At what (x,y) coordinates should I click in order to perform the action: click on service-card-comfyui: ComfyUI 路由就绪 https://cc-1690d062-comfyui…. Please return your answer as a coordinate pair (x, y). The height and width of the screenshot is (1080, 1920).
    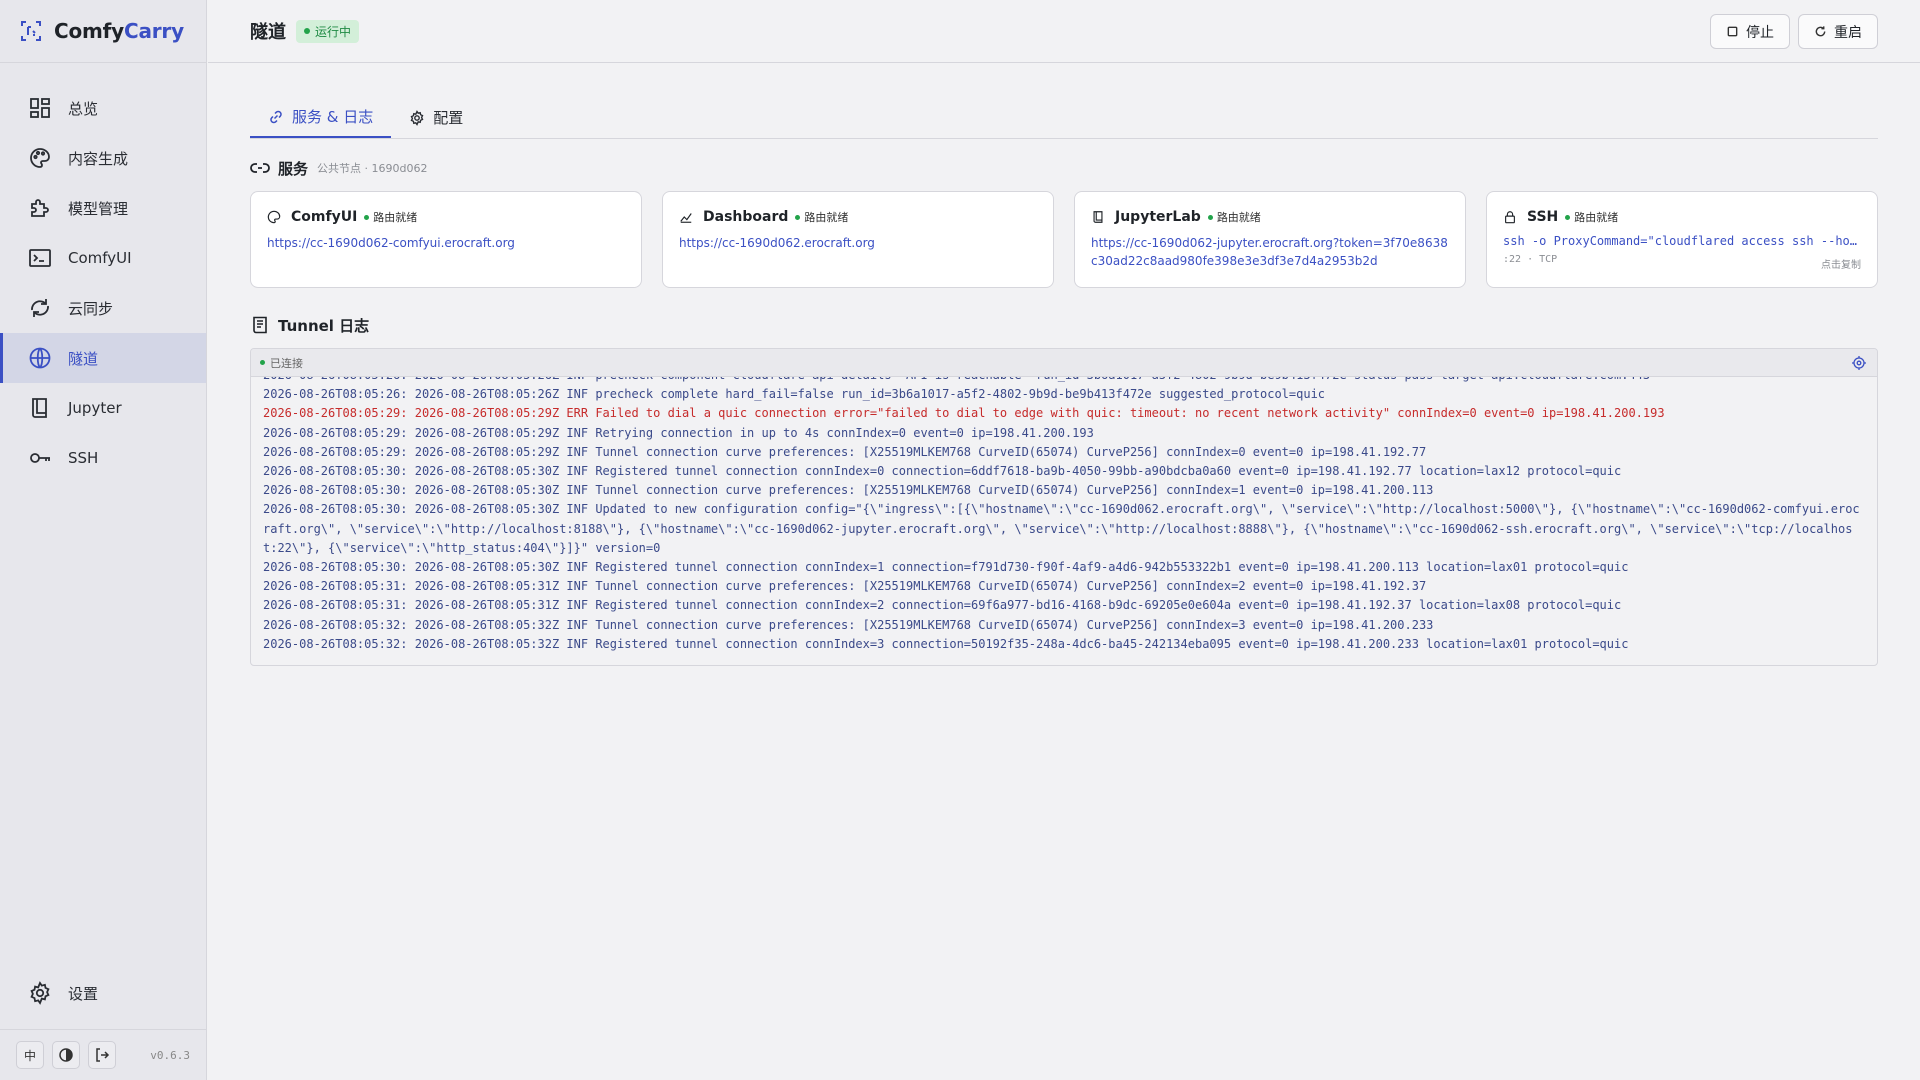
    Looking at the image, I should click on (446, 239).